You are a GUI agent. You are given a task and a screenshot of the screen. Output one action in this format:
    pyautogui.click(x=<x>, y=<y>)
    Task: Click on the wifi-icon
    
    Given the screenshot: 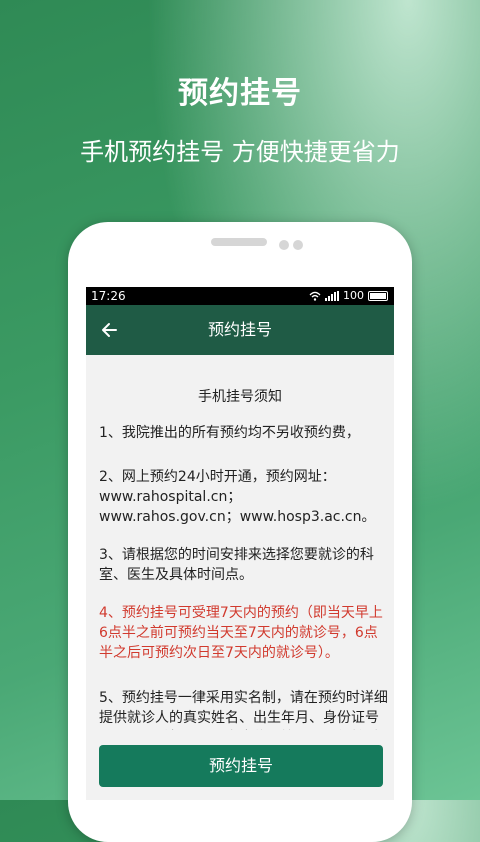 What is the action you would take?
    pyautogui.click(x=315, y=296)
    